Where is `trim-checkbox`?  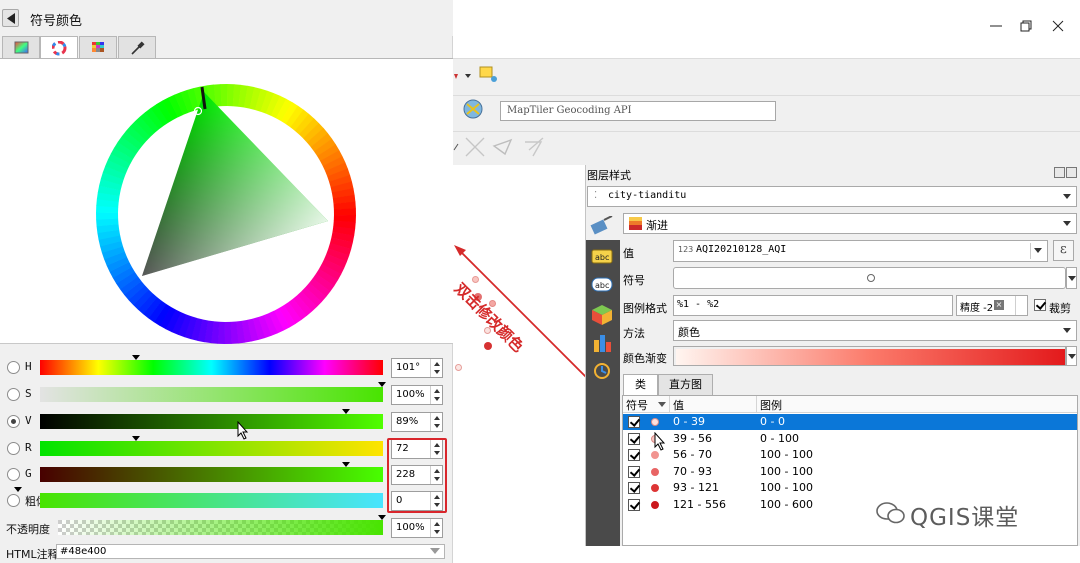 trim-checkbox is located at coordinates (1040, 305).